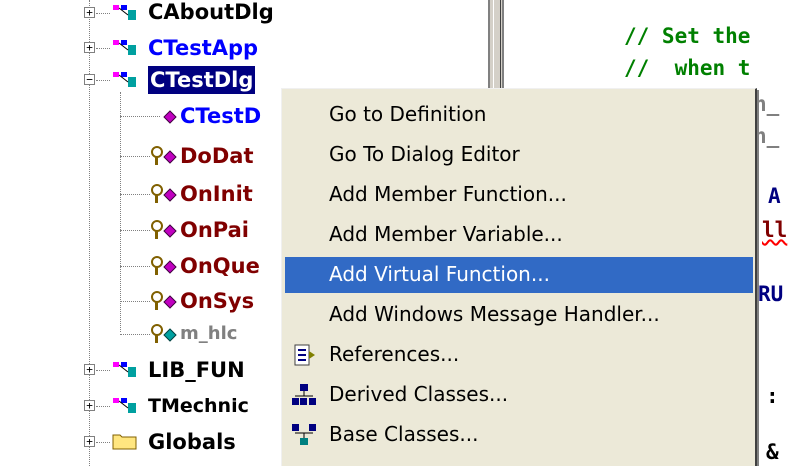 Image resolution: width=789 pixels, height=466 pixels. What do you see at coordinates (196, 370) in the screenshot?
I see `tree-node-label: LIB_FUN` at bounding box center [196, 370].